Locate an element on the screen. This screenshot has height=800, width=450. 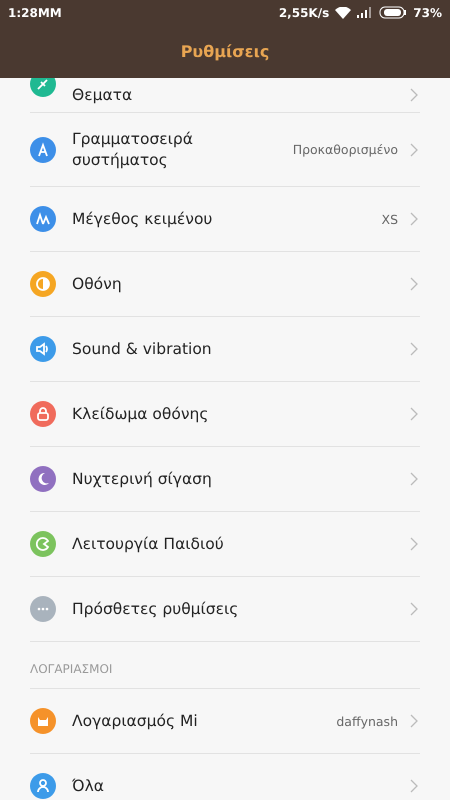
setting-label: Λειτουργία Παιδιού is located at coordinates (148, 544).